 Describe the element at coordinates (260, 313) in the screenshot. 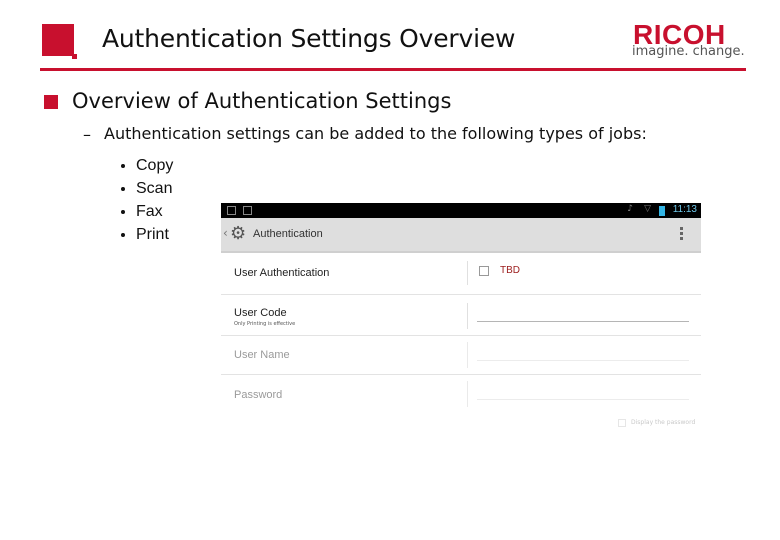

I see `row-label: User Code` at that location.